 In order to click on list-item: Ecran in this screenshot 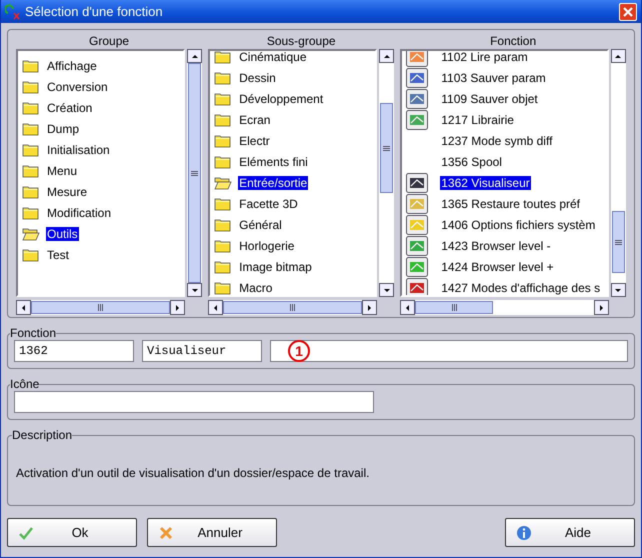, I will do `click(255, 119)`.